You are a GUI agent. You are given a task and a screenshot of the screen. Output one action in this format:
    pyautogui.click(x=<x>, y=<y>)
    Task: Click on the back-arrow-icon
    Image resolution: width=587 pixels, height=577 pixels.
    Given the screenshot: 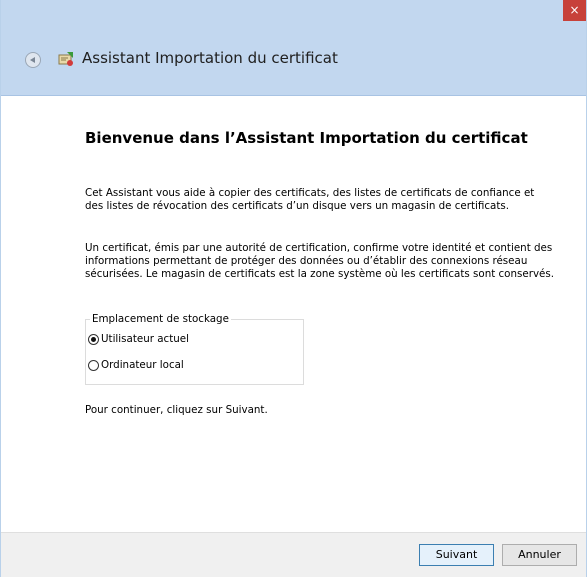 What is the action you would take?
    pyautogui.click(x=33, y=60)
    